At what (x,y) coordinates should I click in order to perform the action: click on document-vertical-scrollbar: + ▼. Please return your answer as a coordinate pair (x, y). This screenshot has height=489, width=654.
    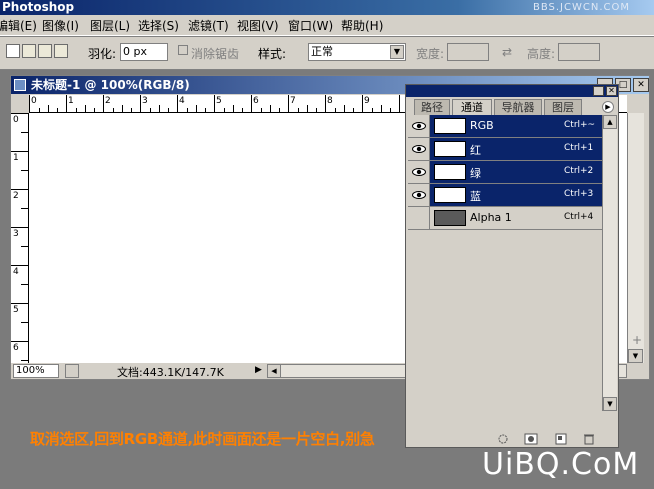
    Looking at the image, I should click on (635, 238).